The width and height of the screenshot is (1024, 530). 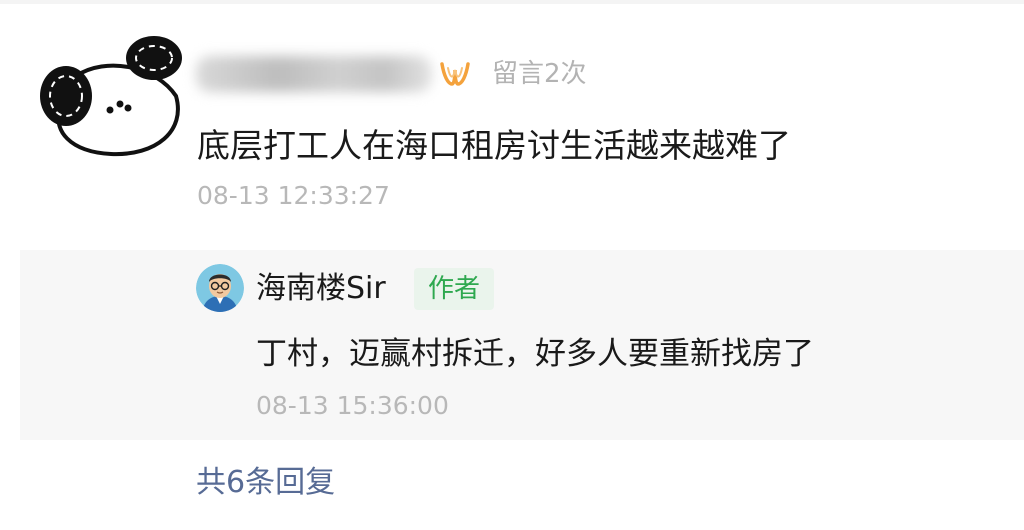 What do you see at coordinates (455, 74) in the screenshot?
I see `orange-w-badge-icon` at bounding box center [455, 74].